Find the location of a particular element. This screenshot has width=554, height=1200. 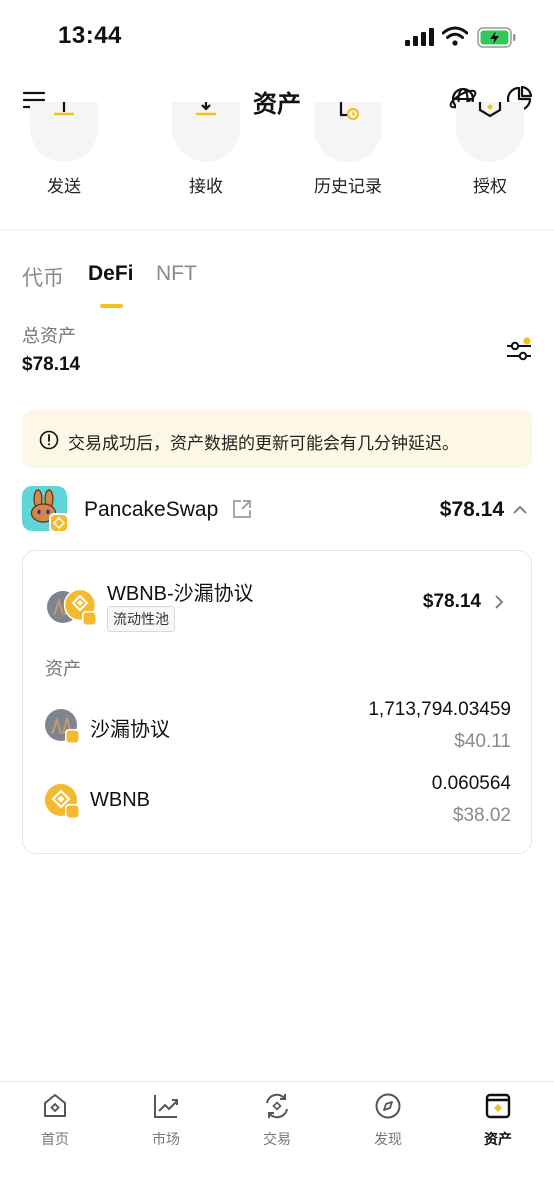

nav-market-label: 市场 is located at coordinates (166, 1139).